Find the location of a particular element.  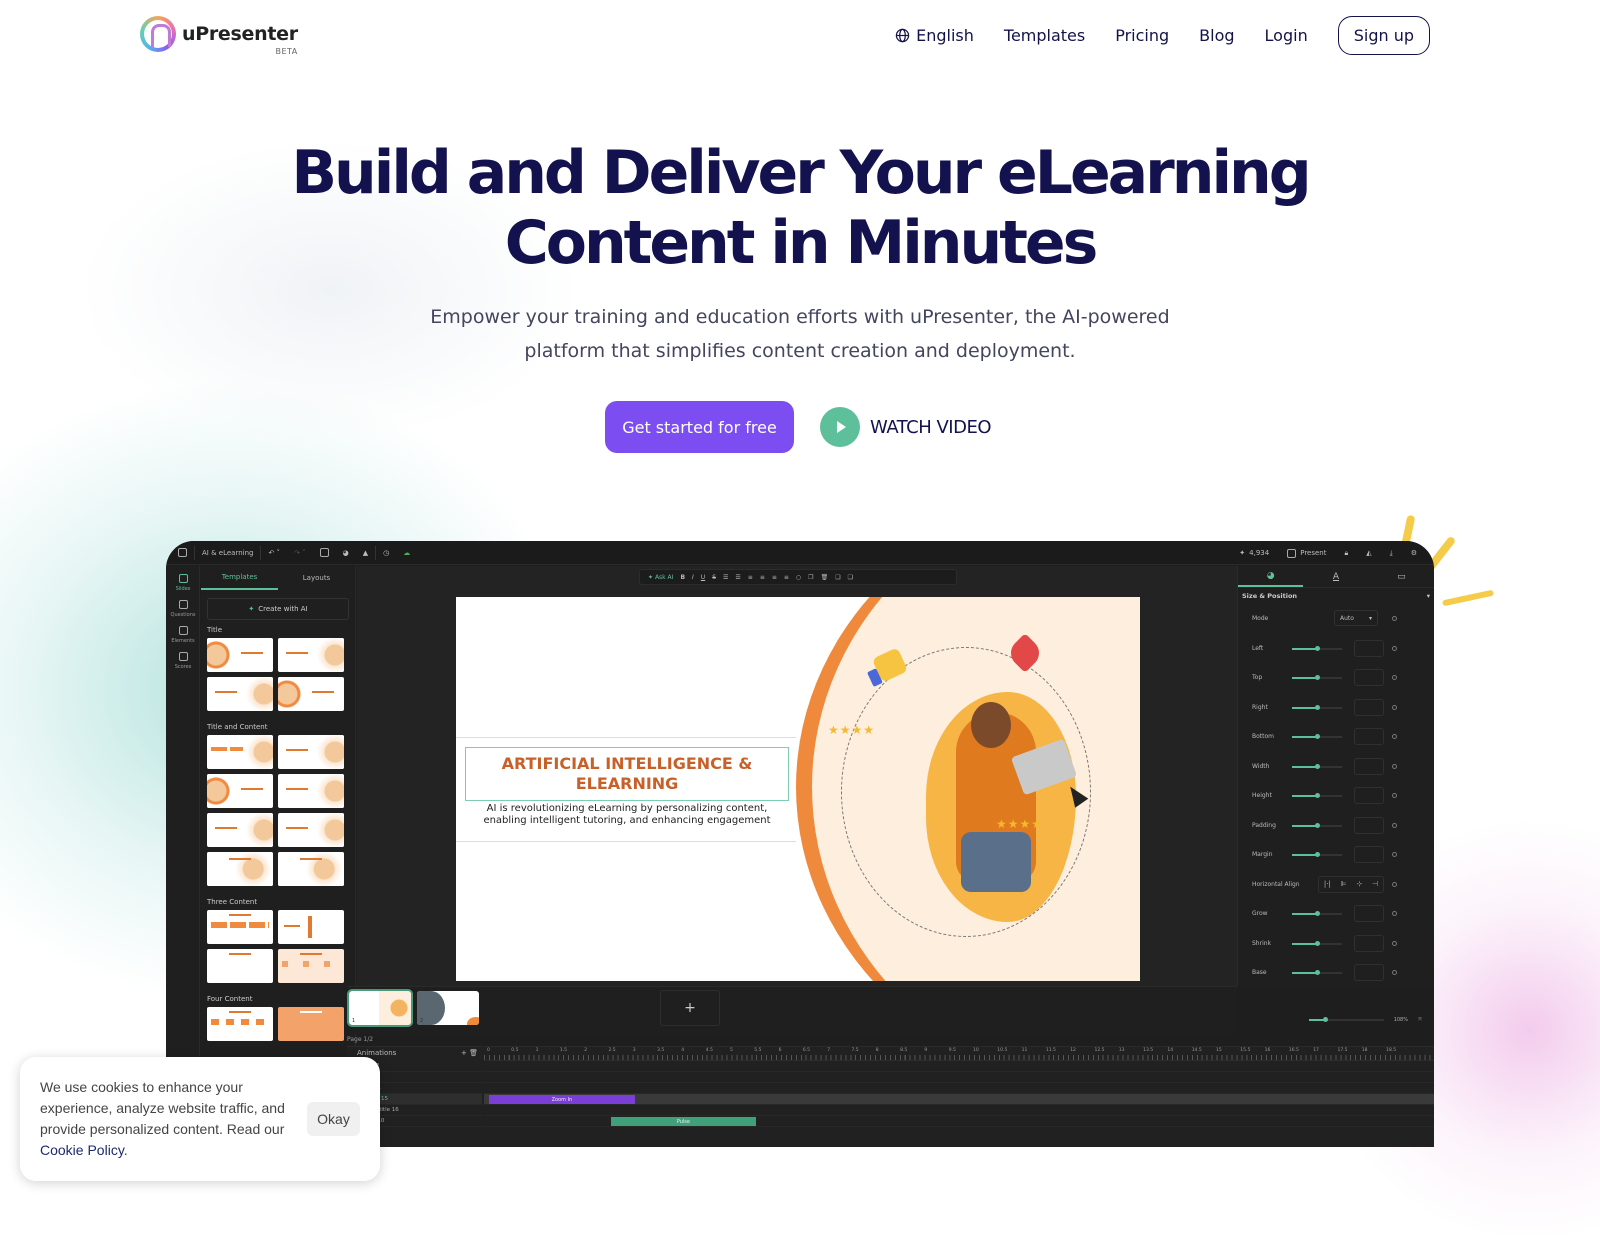

right-input is located at coordinates (1369, 707).